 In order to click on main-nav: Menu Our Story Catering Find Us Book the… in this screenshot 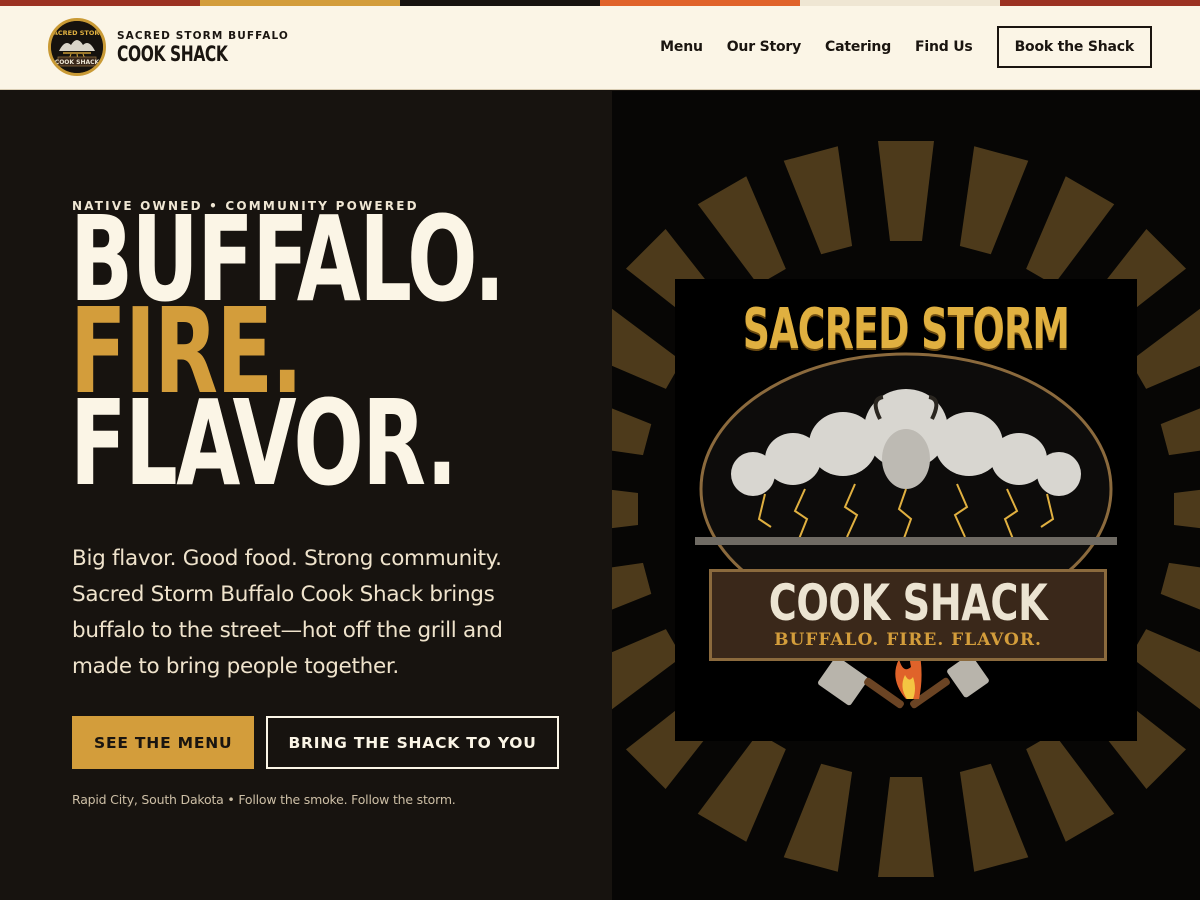, I will do `click(906, 47)`.